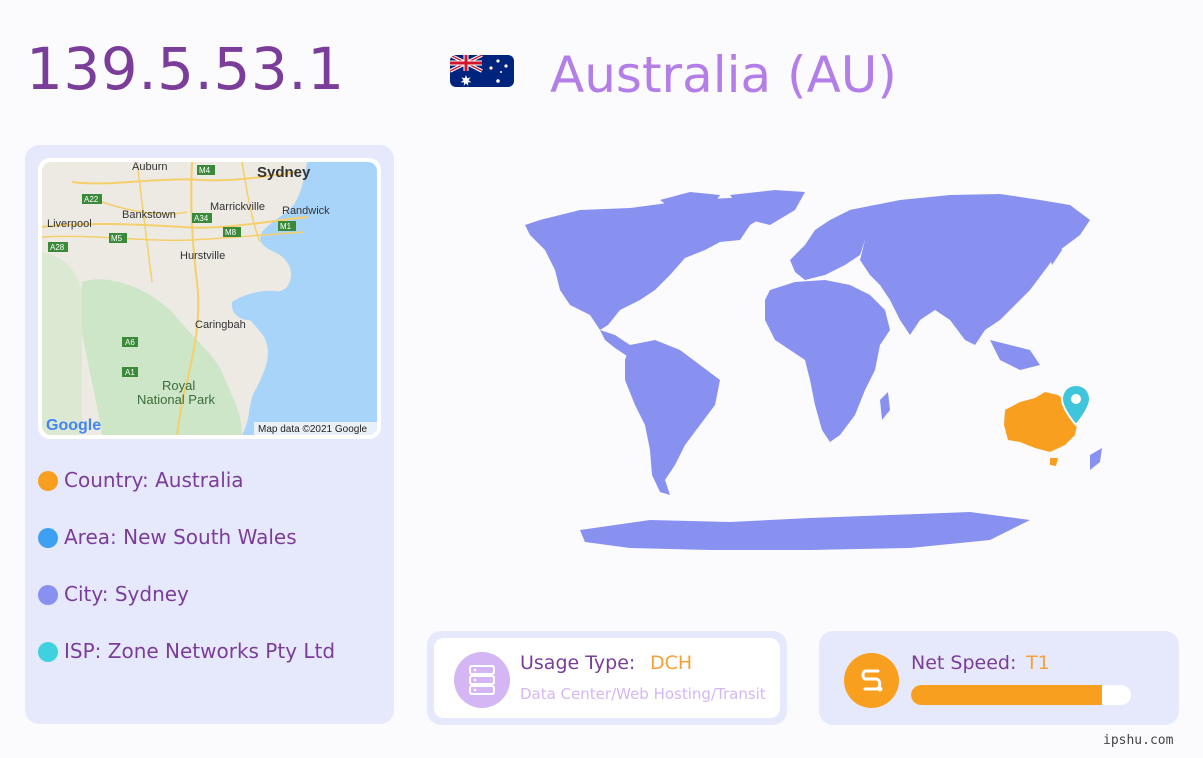 The width and height of the screenshot is (1203, 758). I want to click on north-america-shape, so click(650, 261).